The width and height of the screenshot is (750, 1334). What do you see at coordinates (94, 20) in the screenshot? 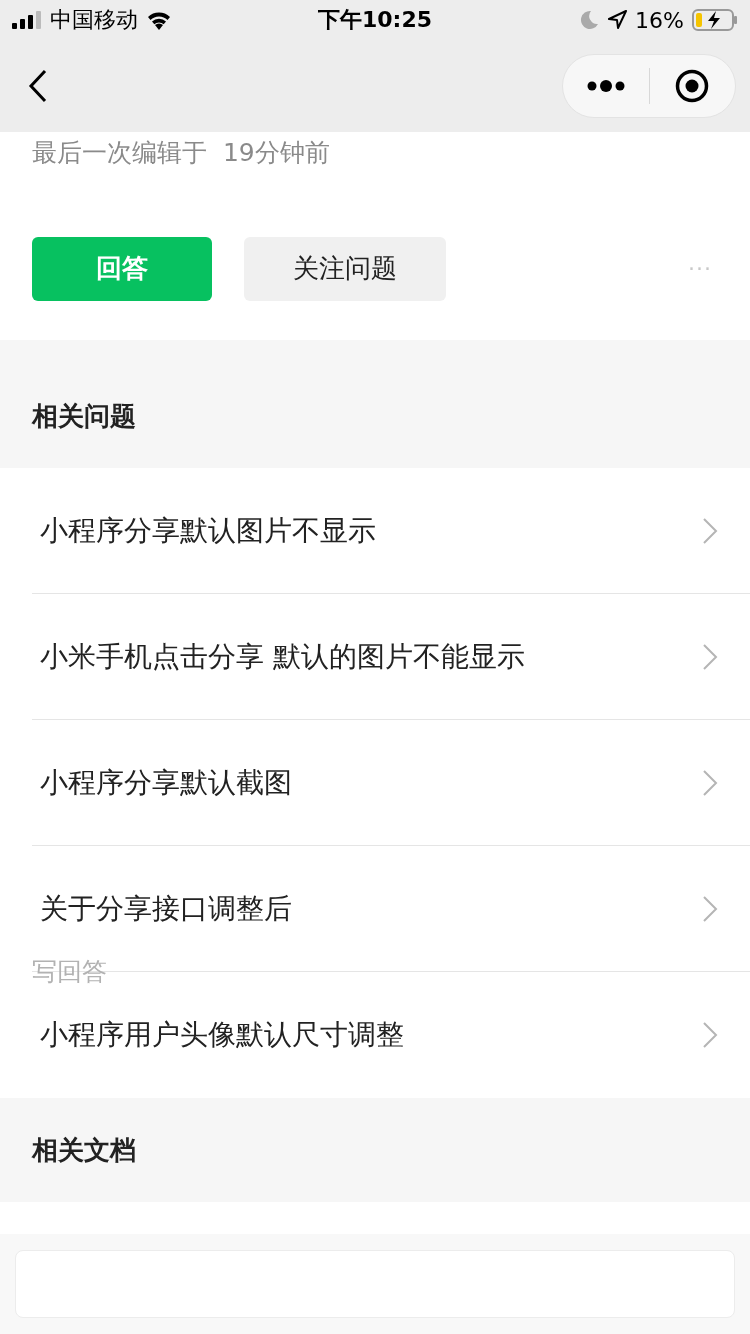
I see `carrier-name: 中国移动` at bounding box center [94, 20].